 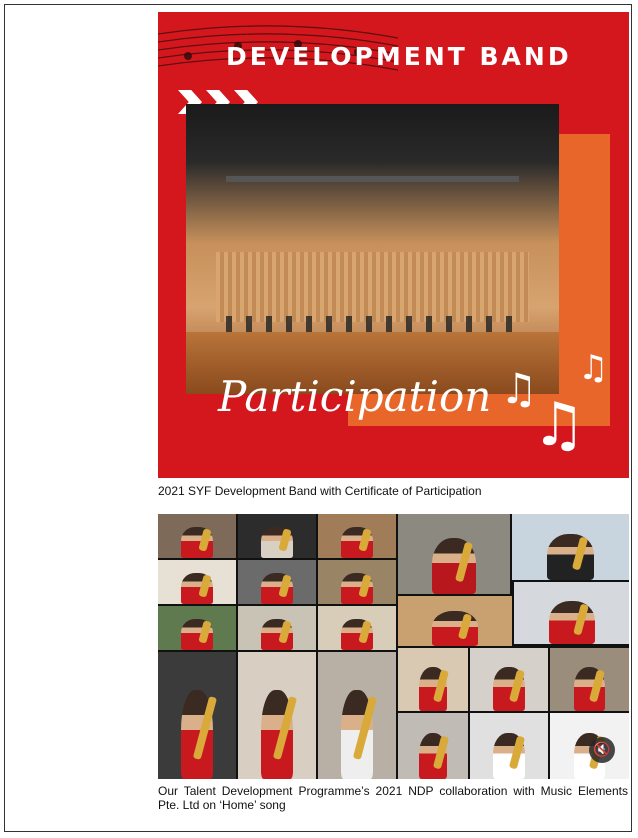 What do you see at coordinates (372, 179) in the screenshot?
I see `lighting-truss` at bounding box center [372, 179].